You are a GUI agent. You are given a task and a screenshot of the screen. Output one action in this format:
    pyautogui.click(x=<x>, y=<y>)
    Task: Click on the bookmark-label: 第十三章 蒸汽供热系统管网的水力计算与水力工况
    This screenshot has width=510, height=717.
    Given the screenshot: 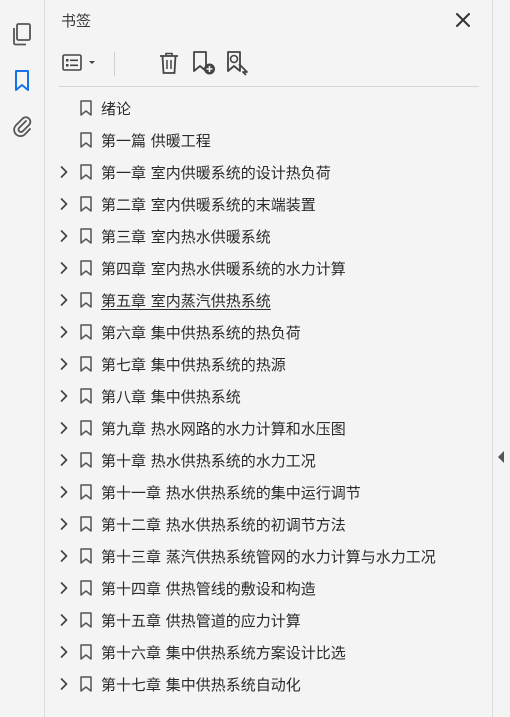 What is the action you would take?
    pyautogui.click(x=268, y=557)
    